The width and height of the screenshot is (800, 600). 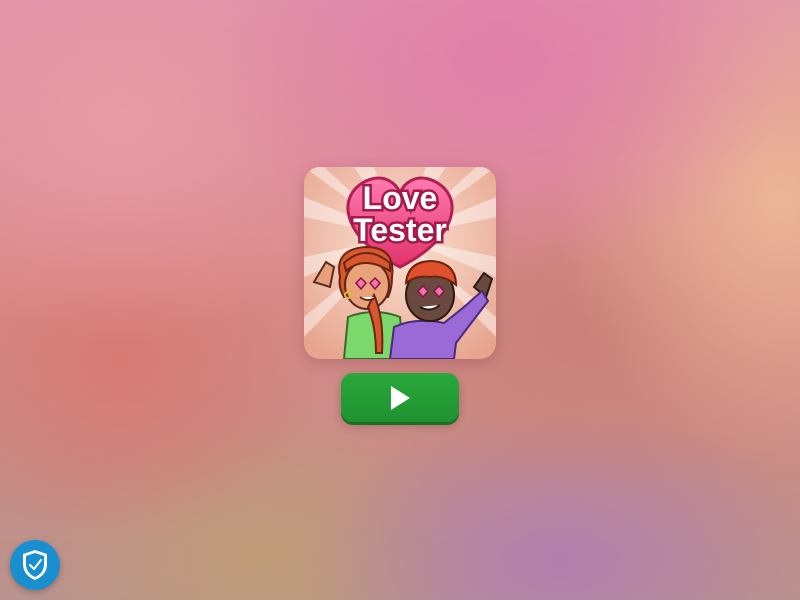 I want to click on shield-check-icon, so click(x=35, y=565).